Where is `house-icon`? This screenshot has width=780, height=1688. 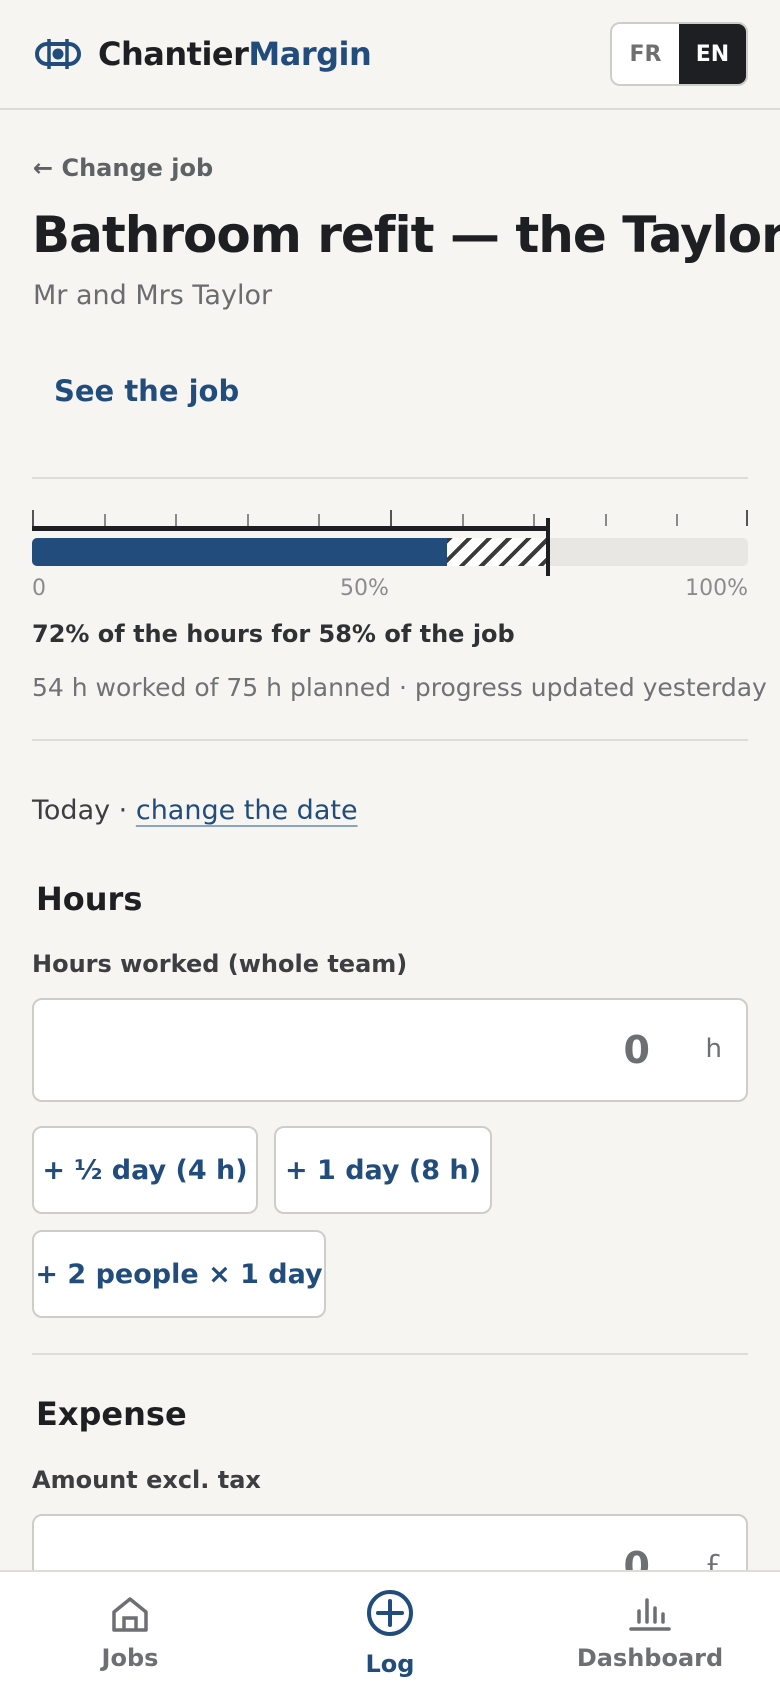
house-icon is located at coordinates (130, 1614).